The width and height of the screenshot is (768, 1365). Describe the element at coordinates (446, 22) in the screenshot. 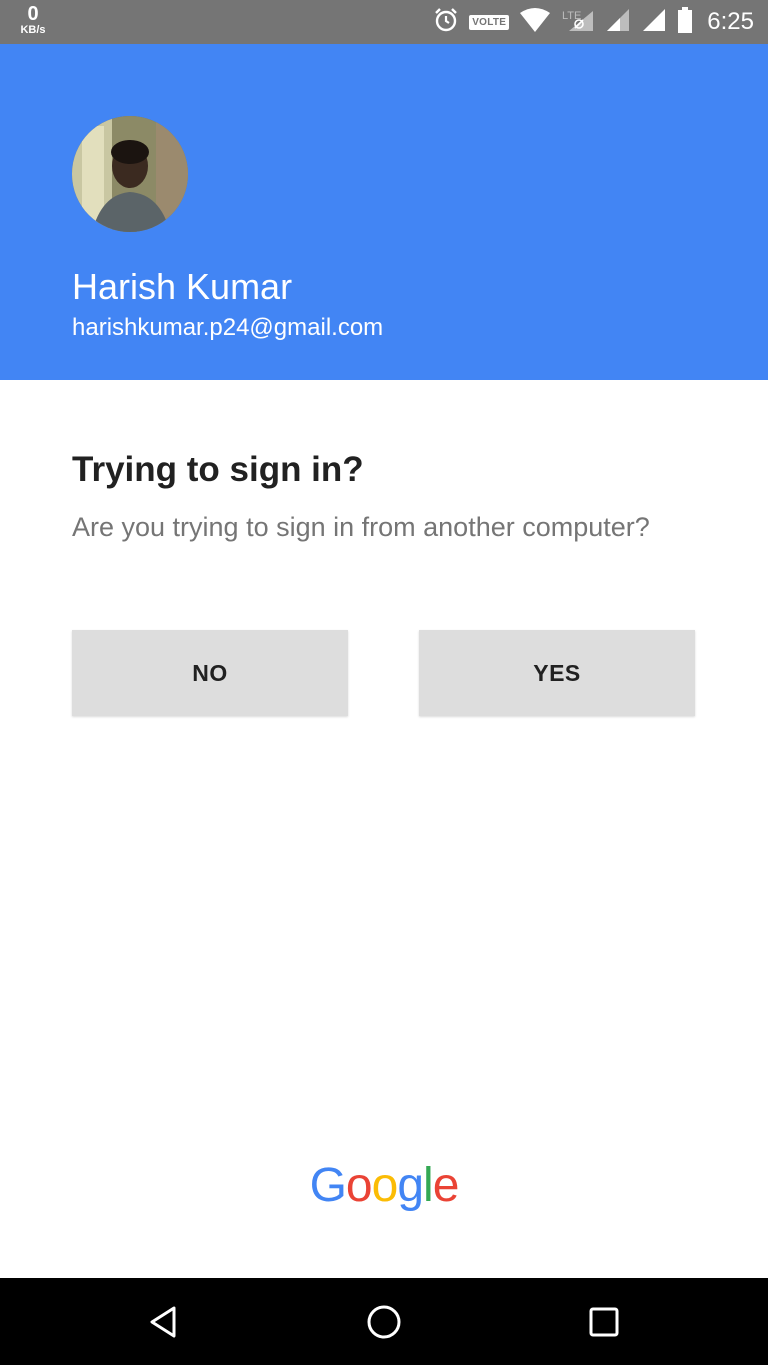

I see `alarm-icon` at that location.